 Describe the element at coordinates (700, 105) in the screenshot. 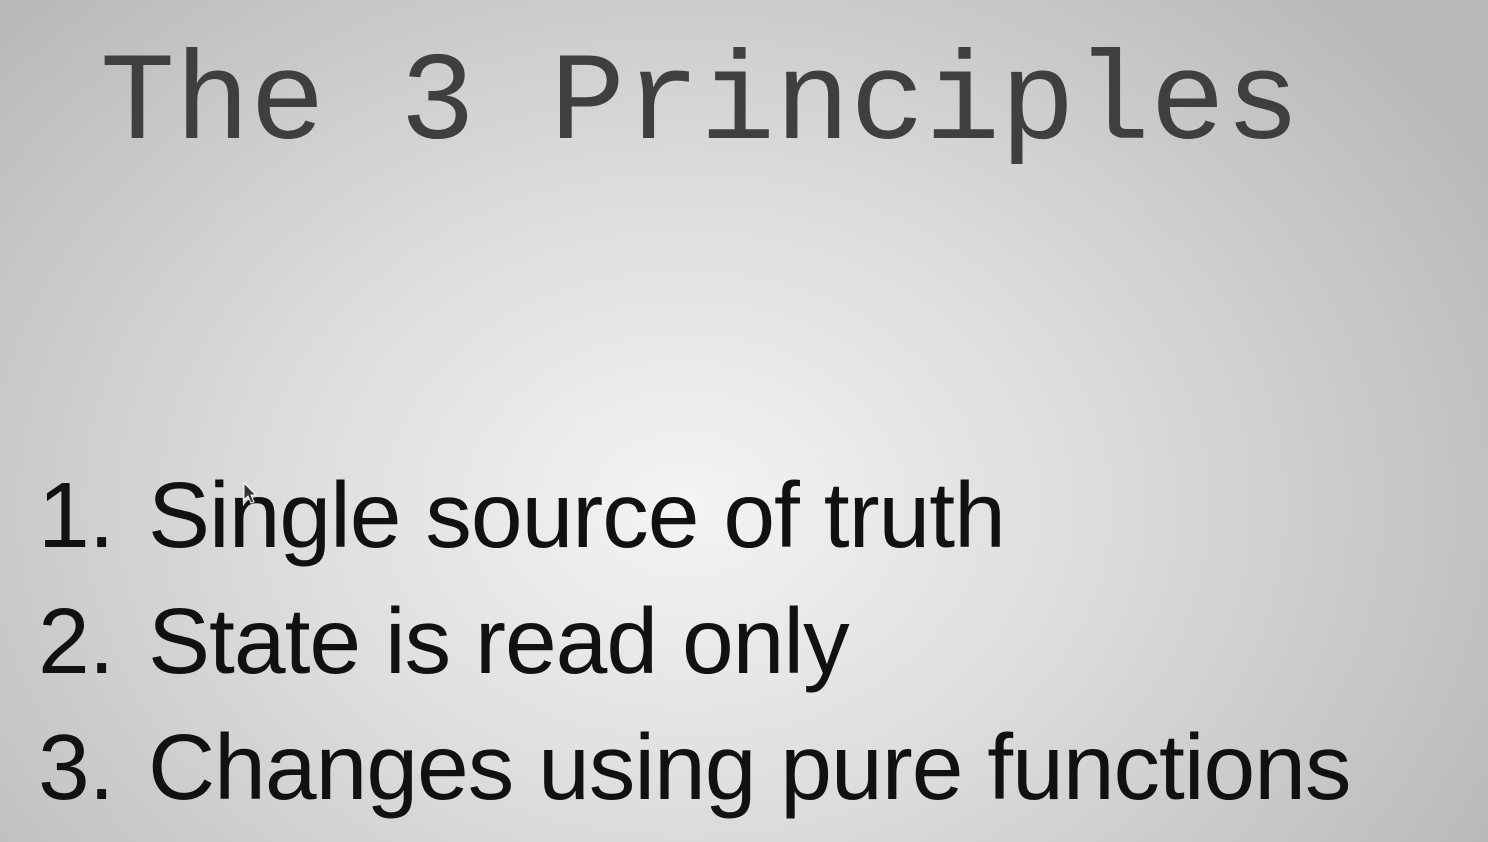

I see `slide-title: The 3 Principles` at that location.